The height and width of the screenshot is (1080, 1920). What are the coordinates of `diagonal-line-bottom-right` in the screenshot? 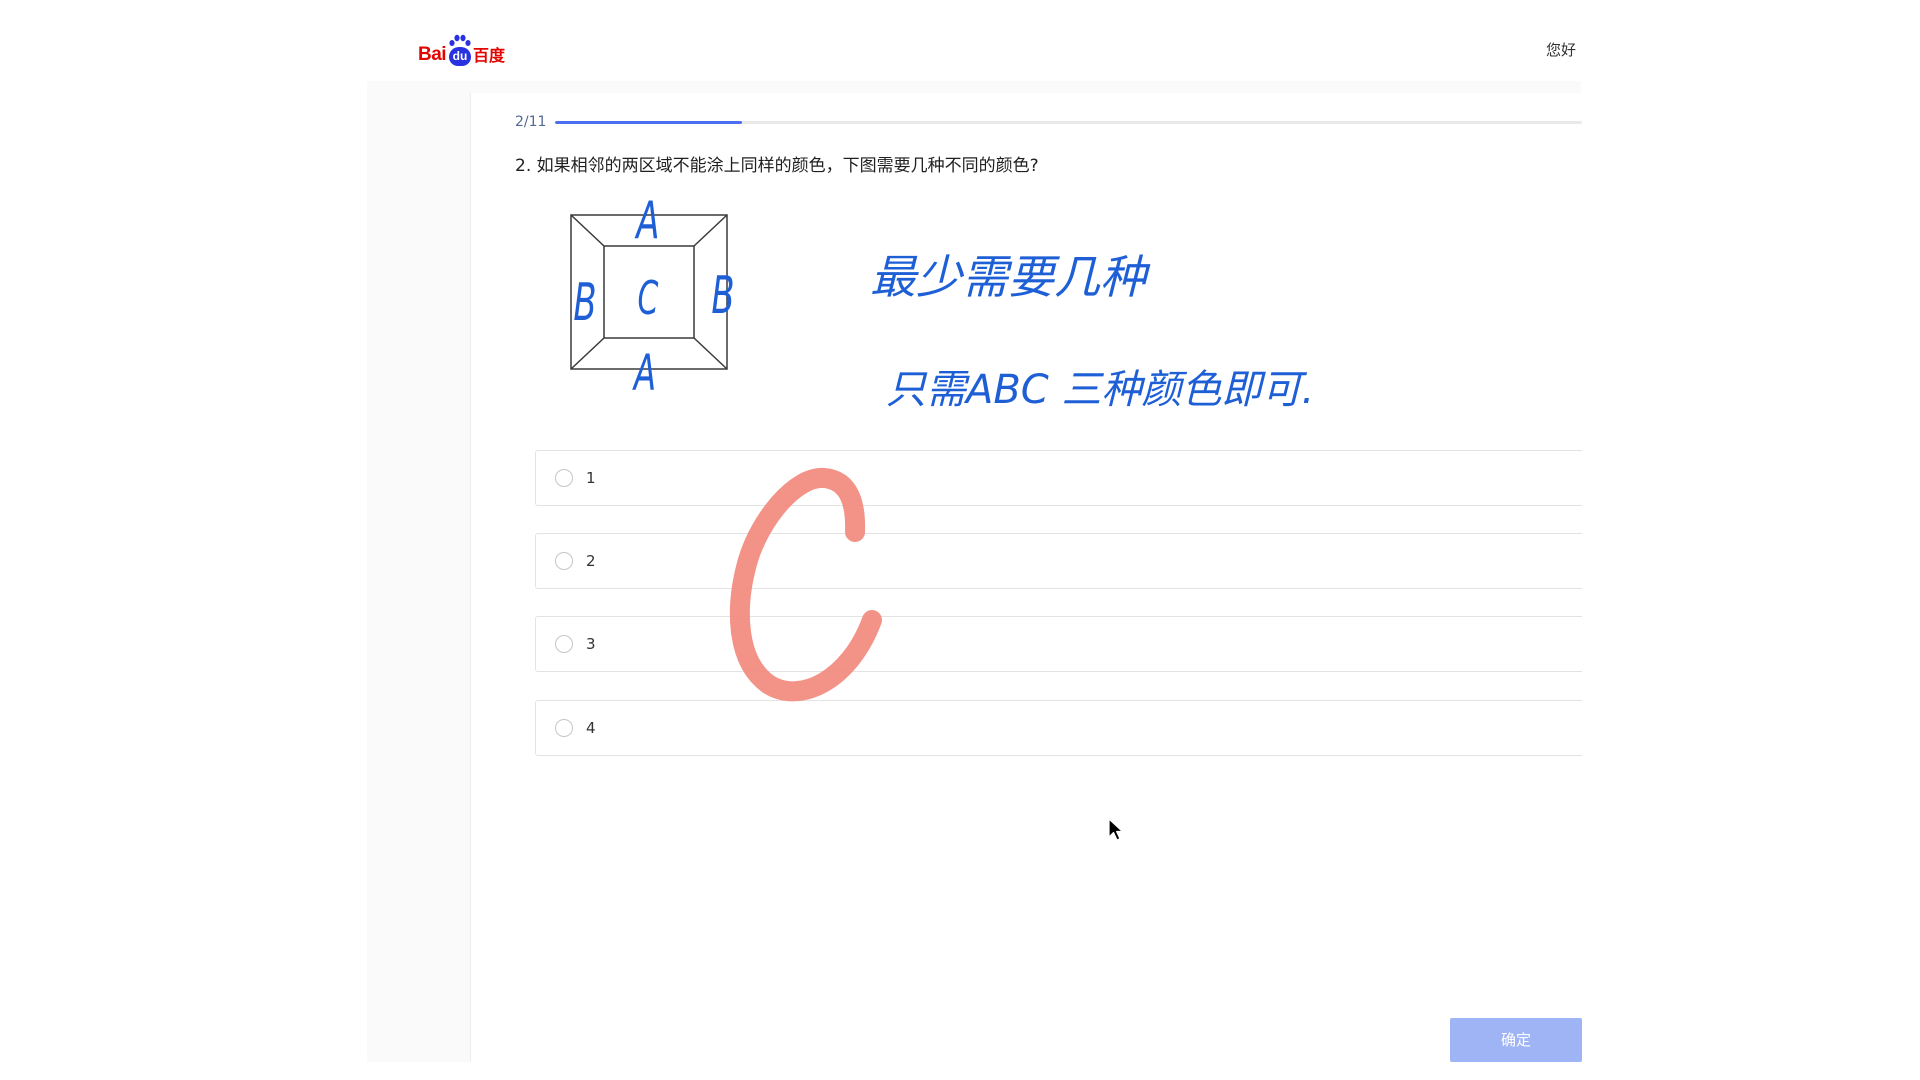 It's located at (710, 353).